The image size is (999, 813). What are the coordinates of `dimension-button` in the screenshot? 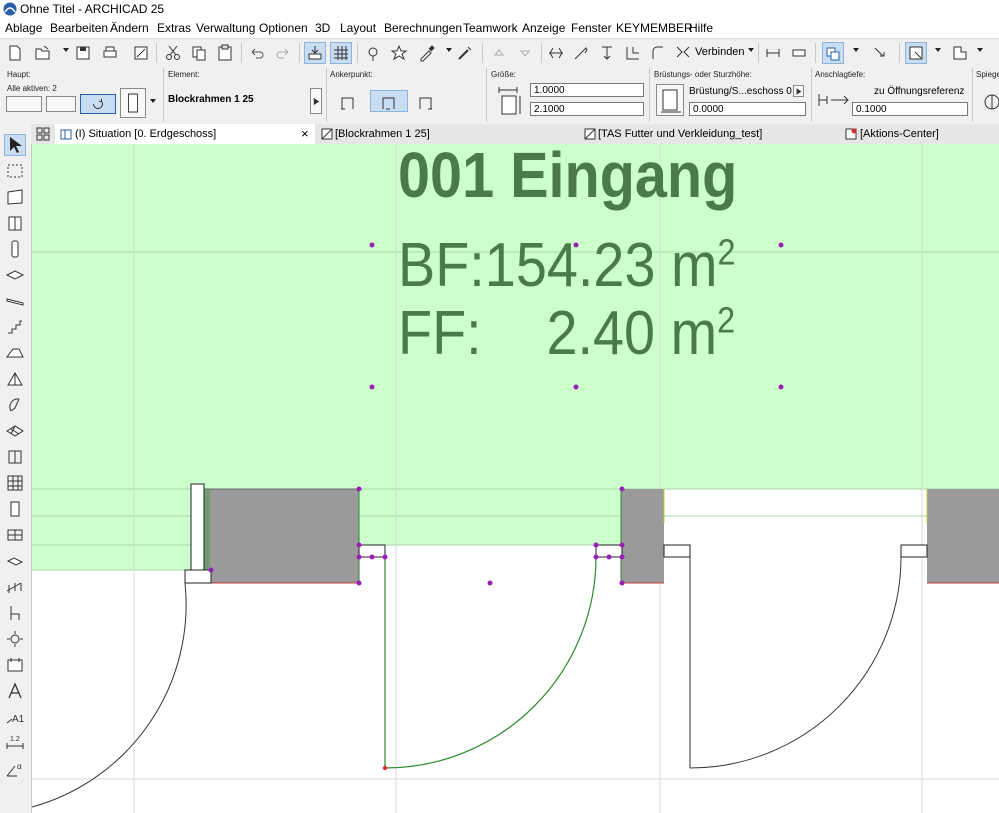 It's located at (773, 53).